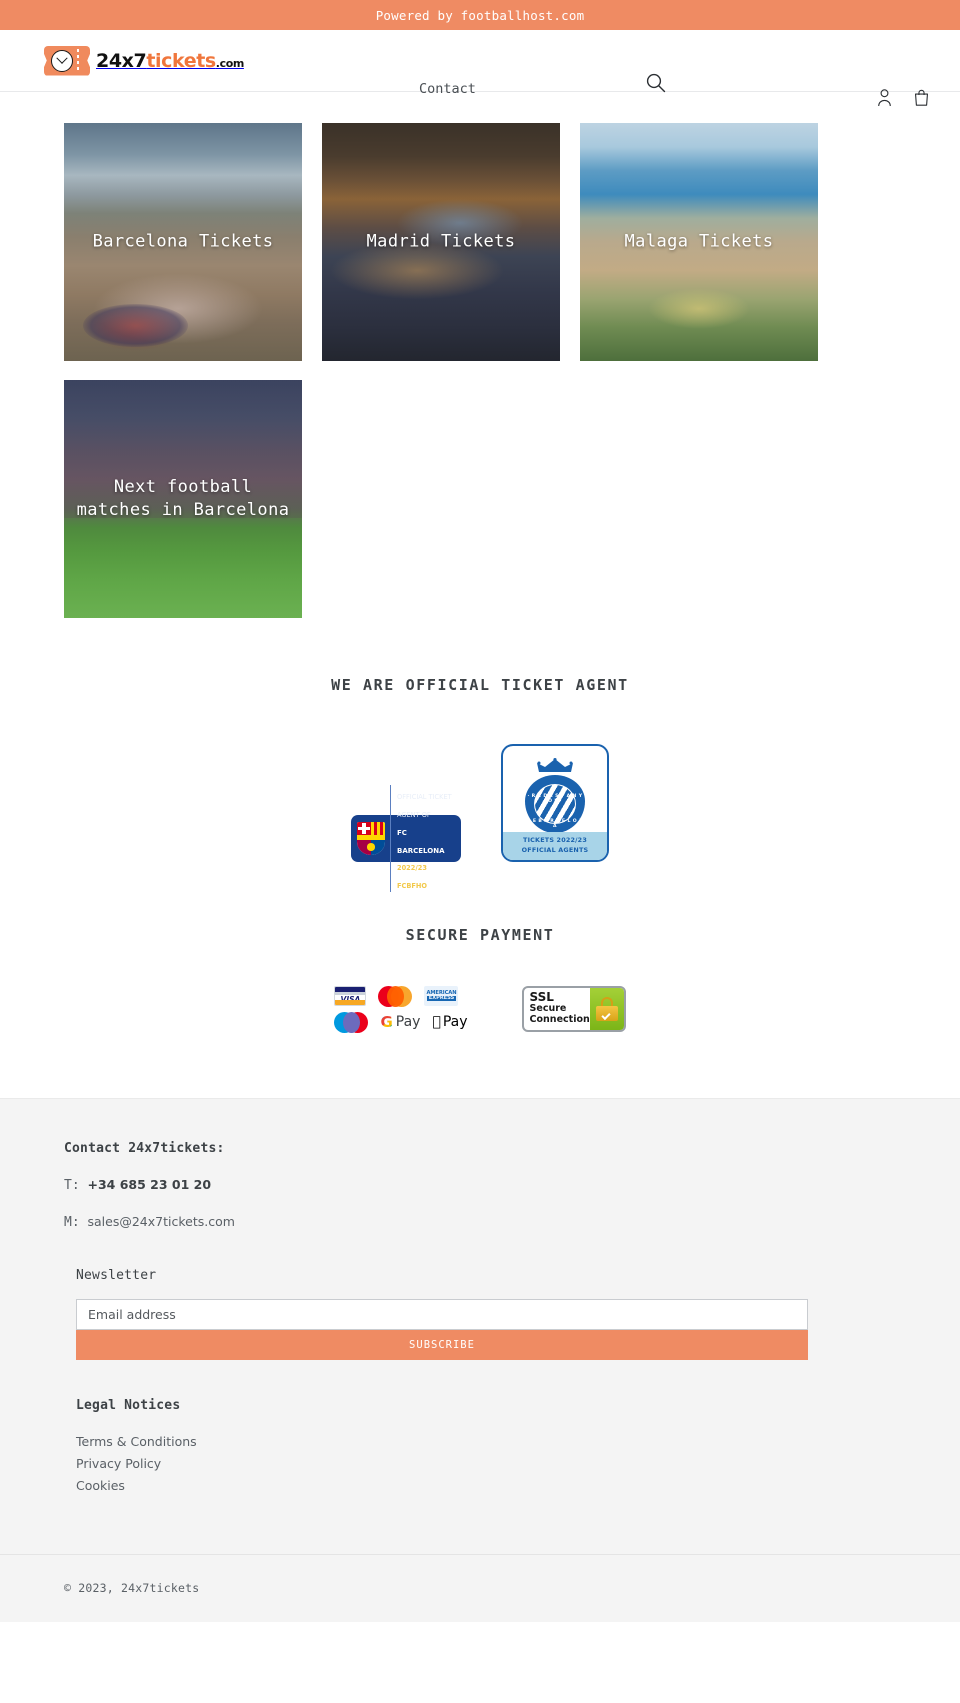 The height and width of the screenshot is (1703, 960). What do you see at coordinates (230, 63) in the screenshot?
I see `logo-text-suffix: .com` at bounding box center [230, 63].